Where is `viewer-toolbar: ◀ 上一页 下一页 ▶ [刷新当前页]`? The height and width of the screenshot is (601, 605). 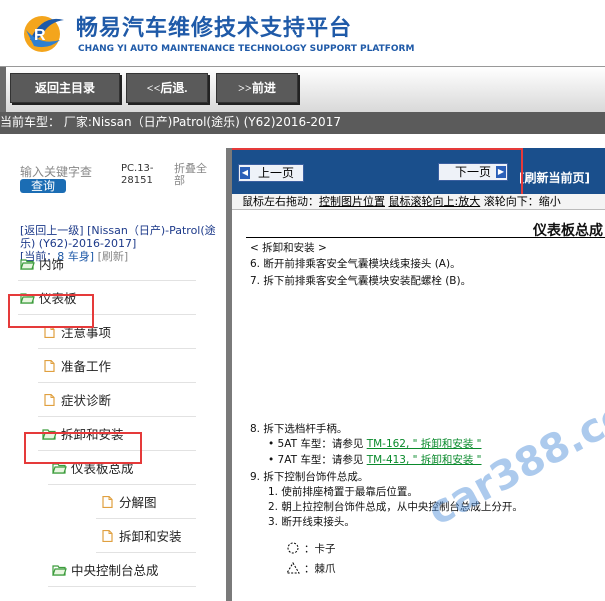 viewer-toolbar: ◀ 上一页 下一页 ▶ [刷新当前页] is located at coordinates (418, 172).